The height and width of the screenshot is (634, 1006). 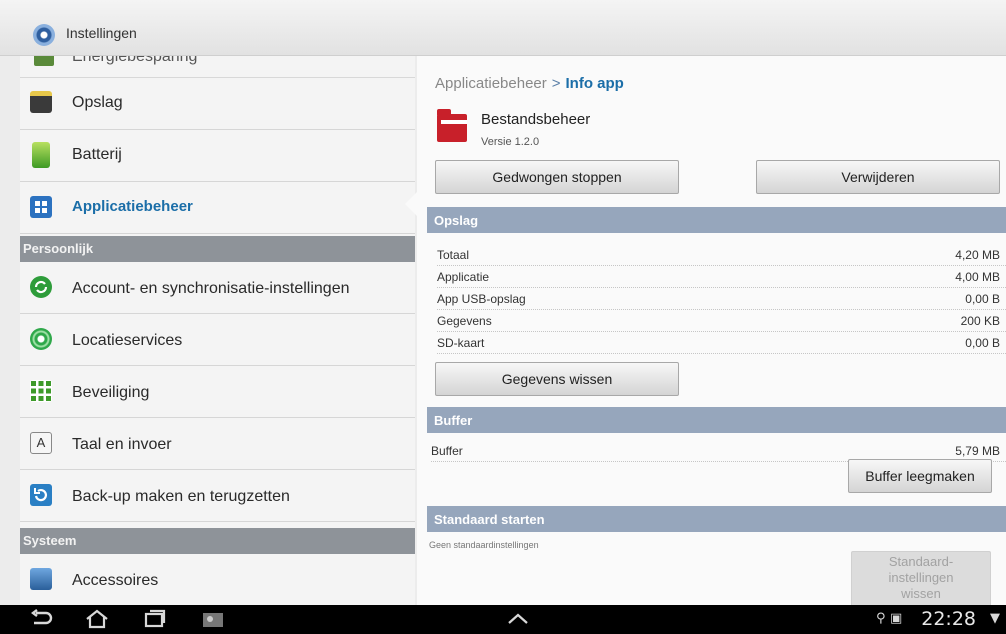 What do you see at coordinates (920, 476) in the screenshot?
I see `clear-cache-button: Buffer leegmaken` at bounding box center [920, 476].